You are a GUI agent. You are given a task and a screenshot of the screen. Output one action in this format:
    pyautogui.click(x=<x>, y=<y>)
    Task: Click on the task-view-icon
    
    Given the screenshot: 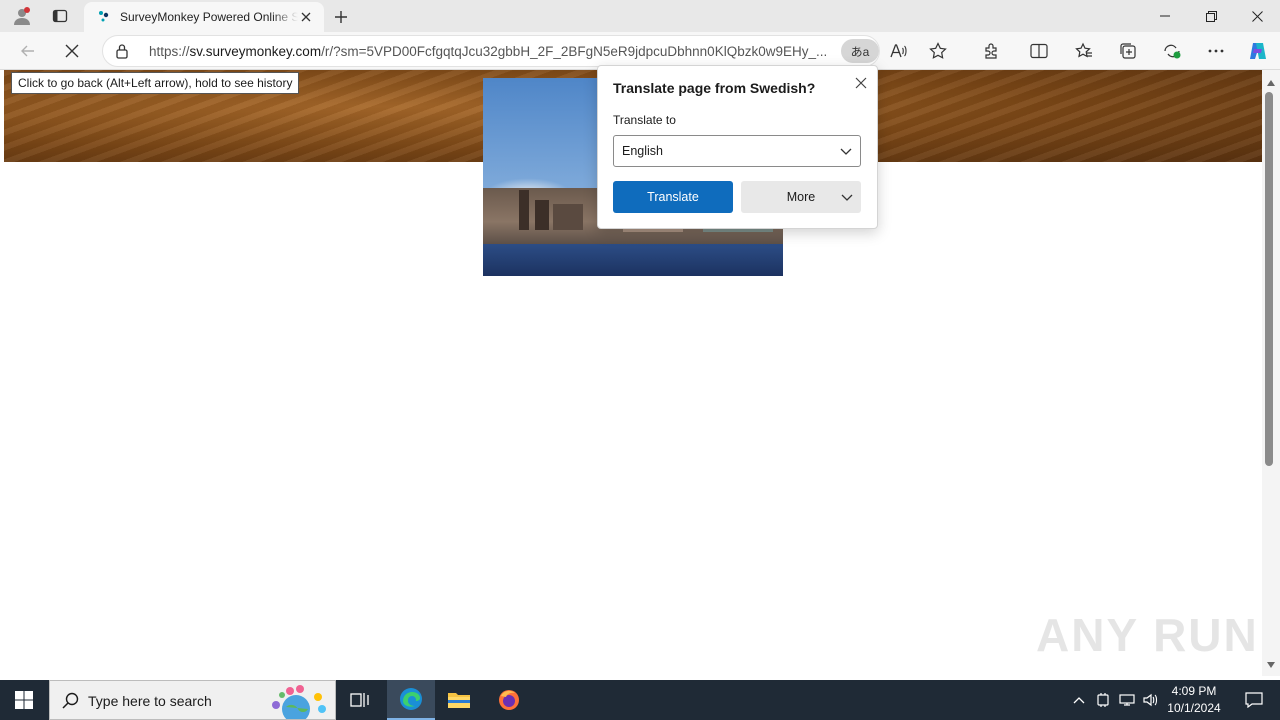 What is the action you would take?
    pyautogui.click(x=360, y=700)
    